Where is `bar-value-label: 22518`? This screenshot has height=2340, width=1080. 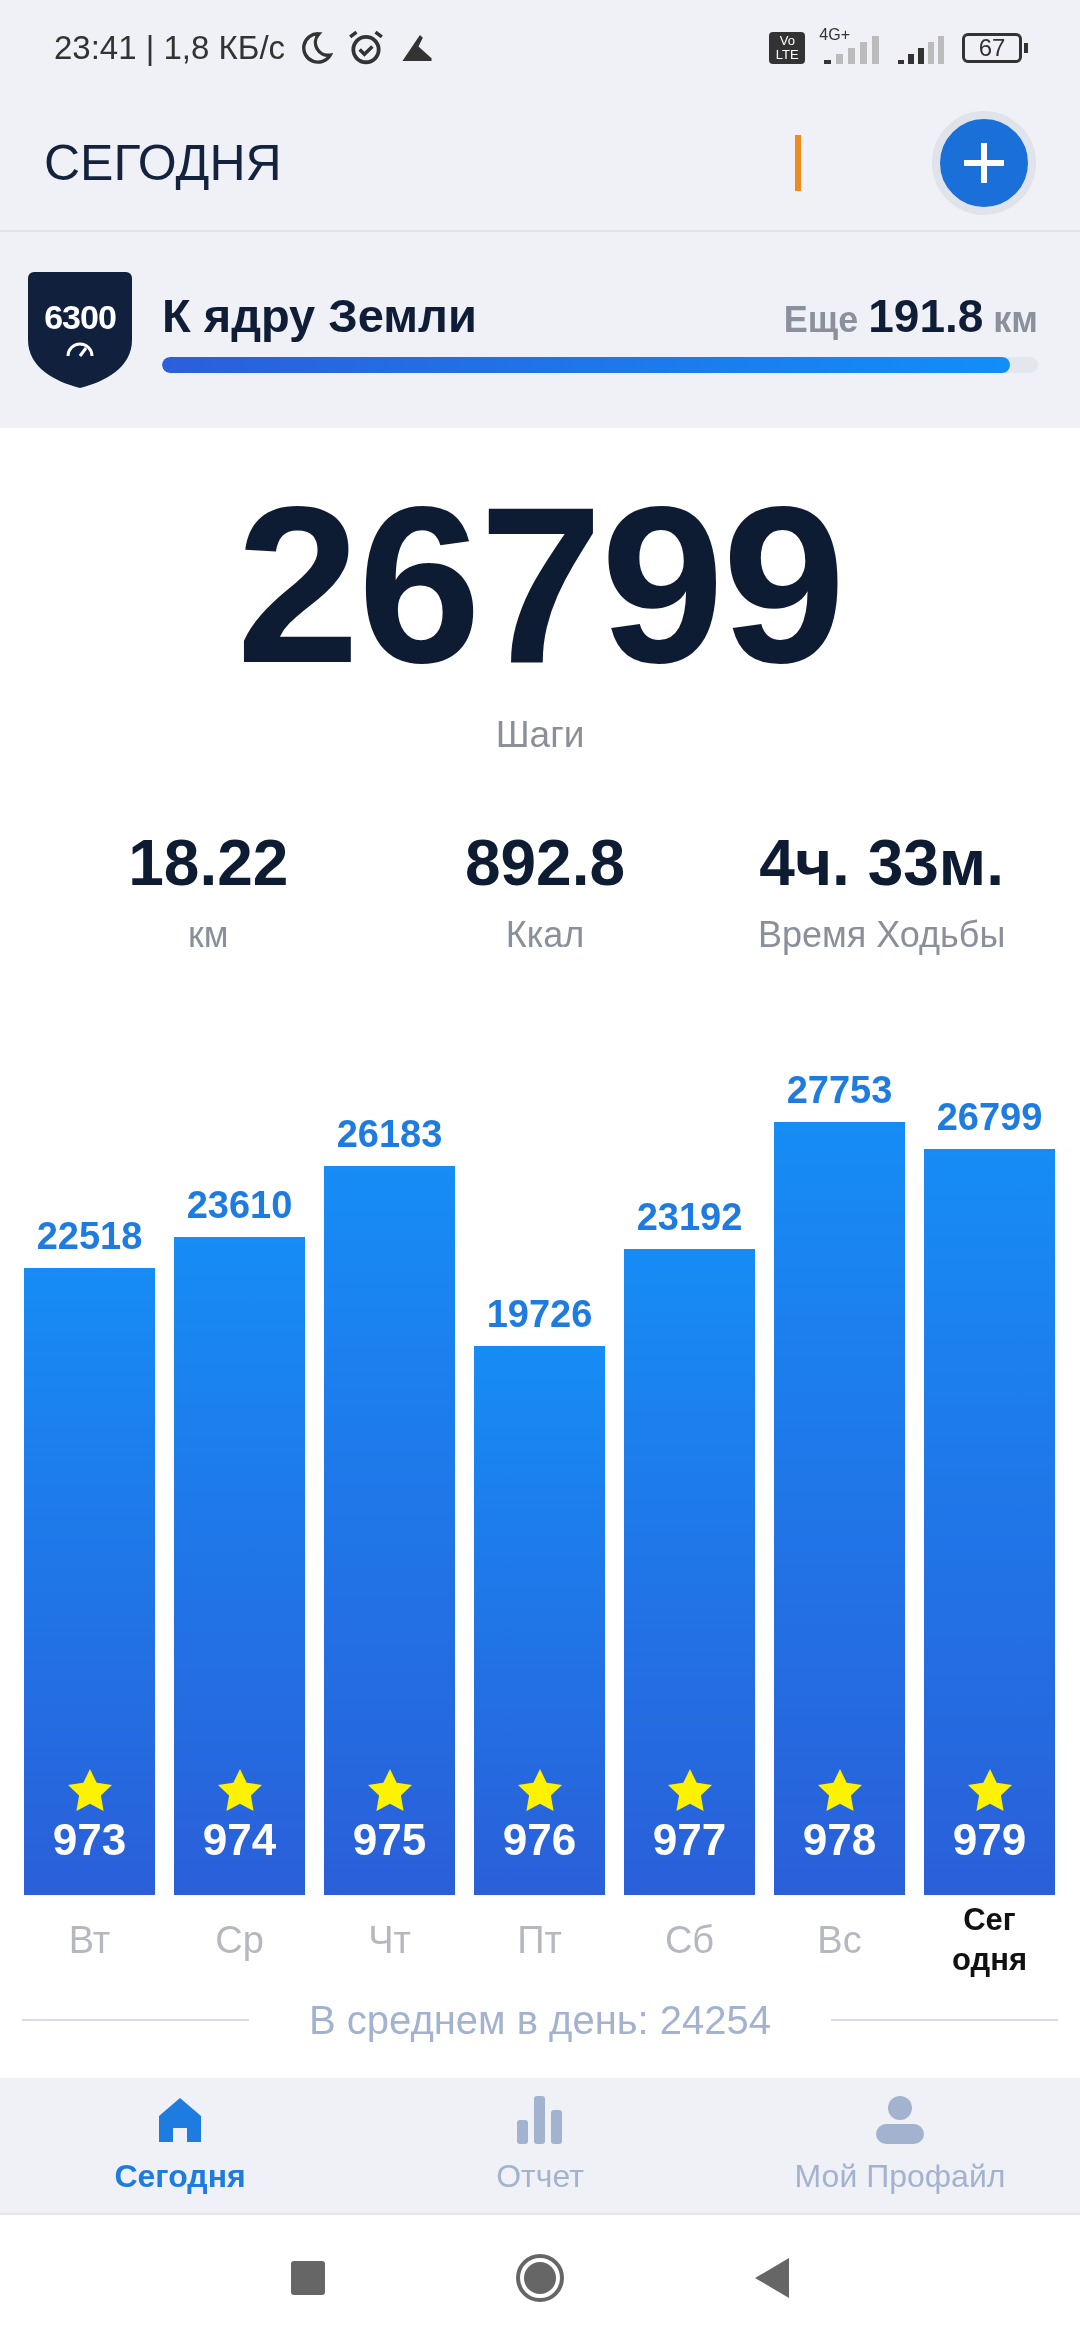 bar-value-label: 22518 is located at coordinates (89, 1236).